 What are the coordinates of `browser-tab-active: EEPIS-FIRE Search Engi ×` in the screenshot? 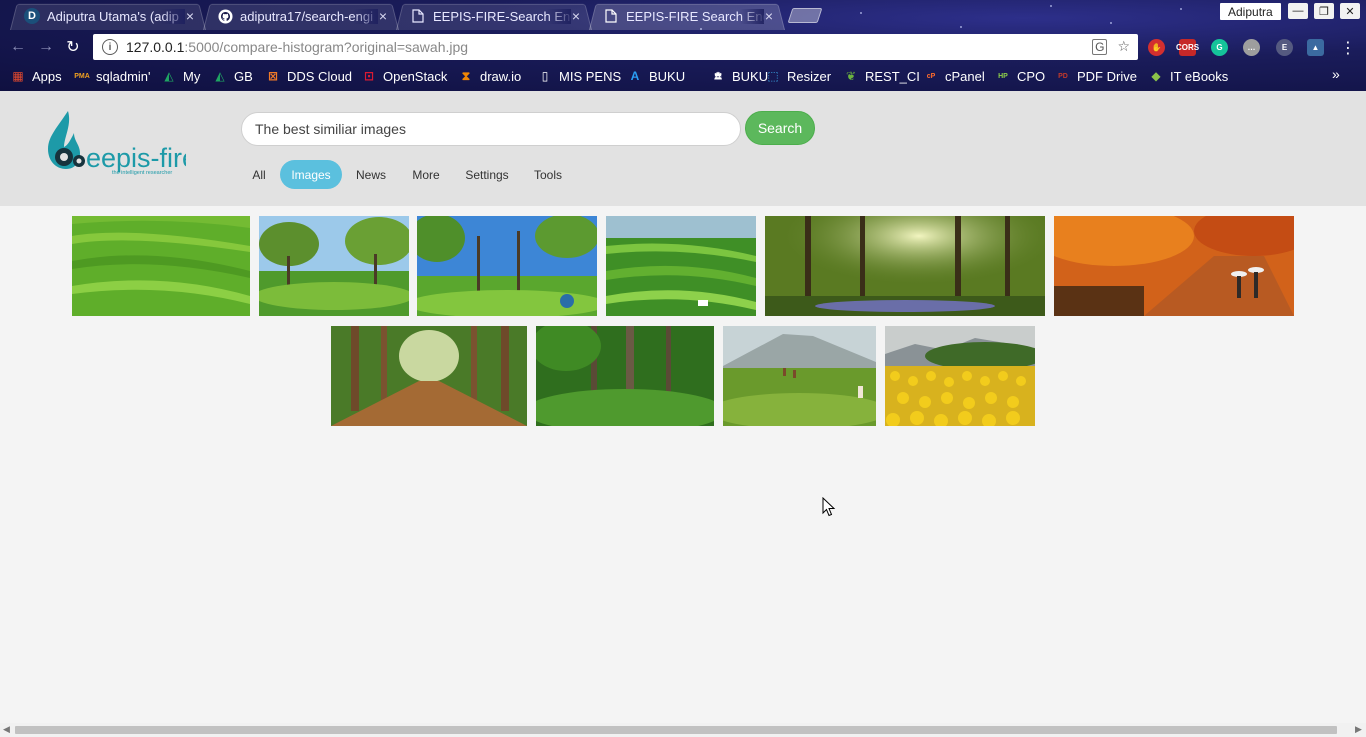 It's located at (687, 16).